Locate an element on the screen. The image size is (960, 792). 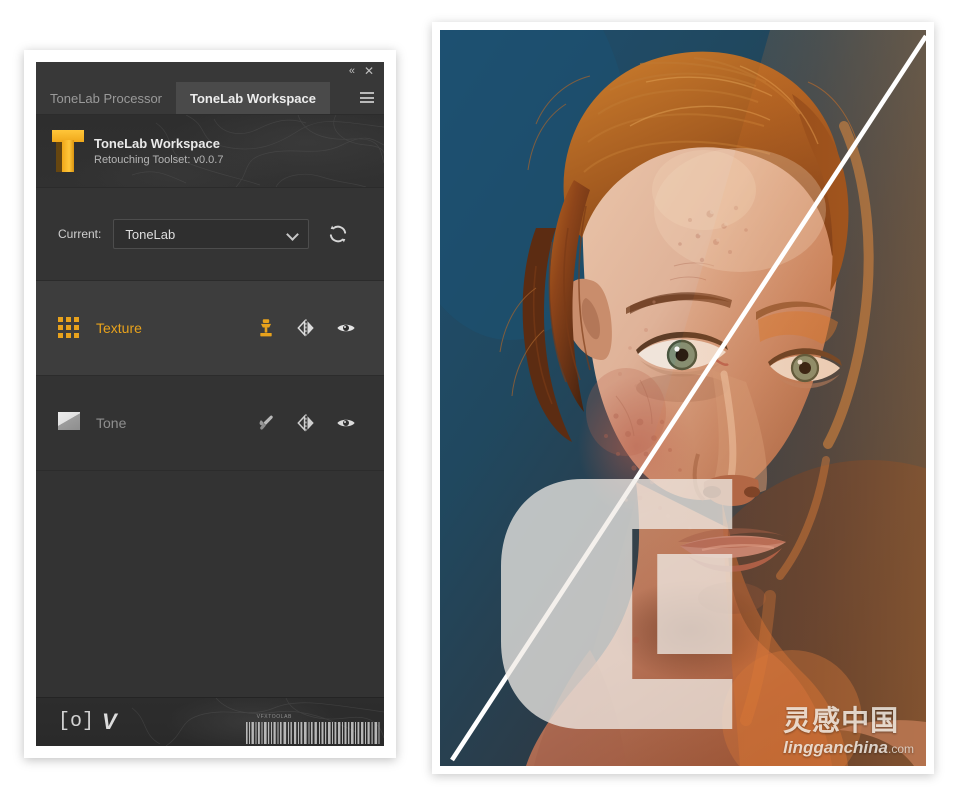
chevron-down-icon is located at coordinates (293, 234).